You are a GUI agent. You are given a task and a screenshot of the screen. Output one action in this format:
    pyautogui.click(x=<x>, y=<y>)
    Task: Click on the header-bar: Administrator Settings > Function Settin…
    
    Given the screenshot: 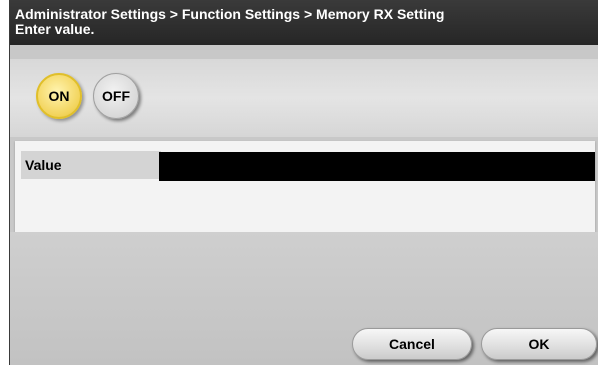 What is the action you would take?
    pyautogui.click(x=304, y=22)
    